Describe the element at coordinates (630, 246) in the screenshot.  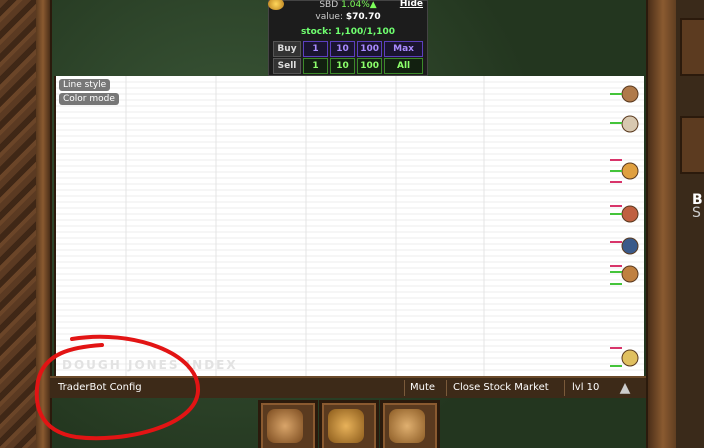
I see `potion-icon` at that location.